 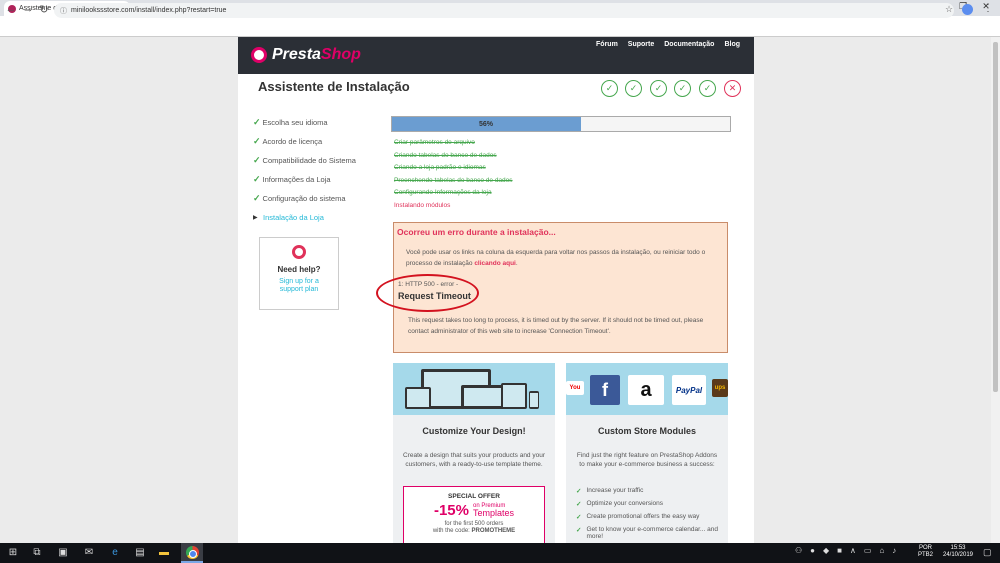 I want to click on help-box: Need help? Sign up for a support plan, so click(x=299, y=273).